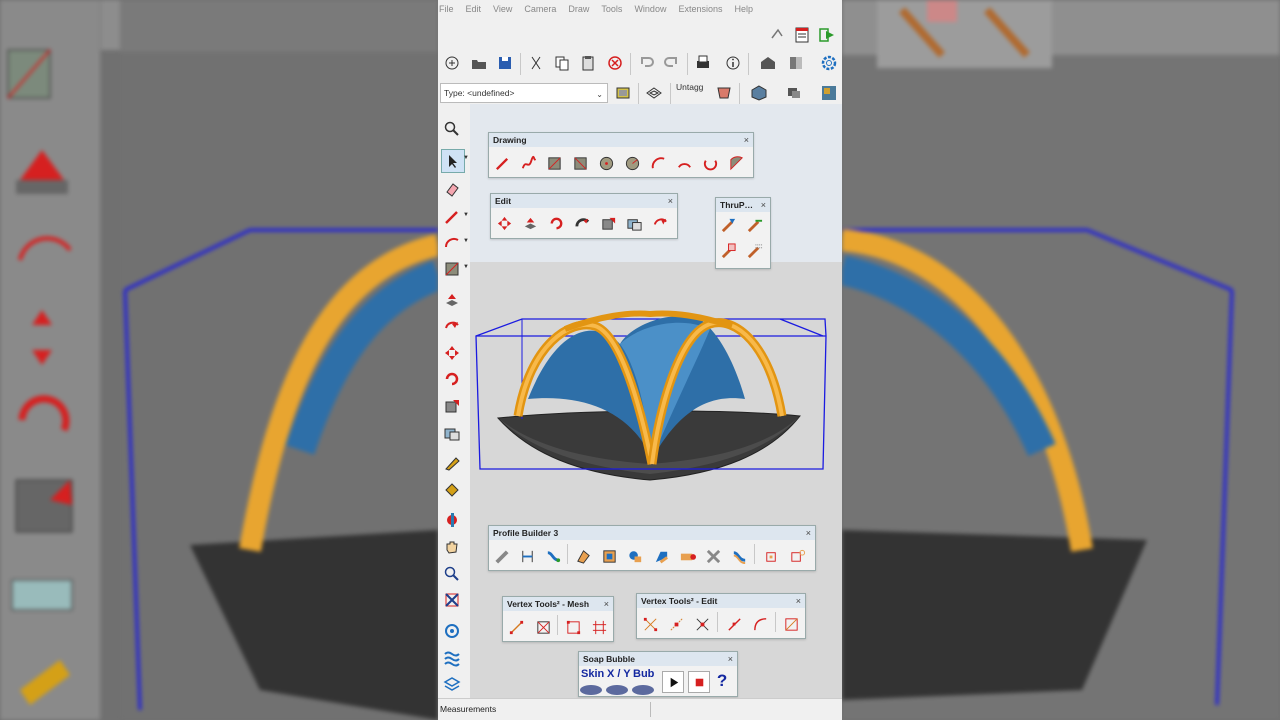 The height and width of the screenshot is (720, 1280). I want to click on print-icon, so click(703, 63).